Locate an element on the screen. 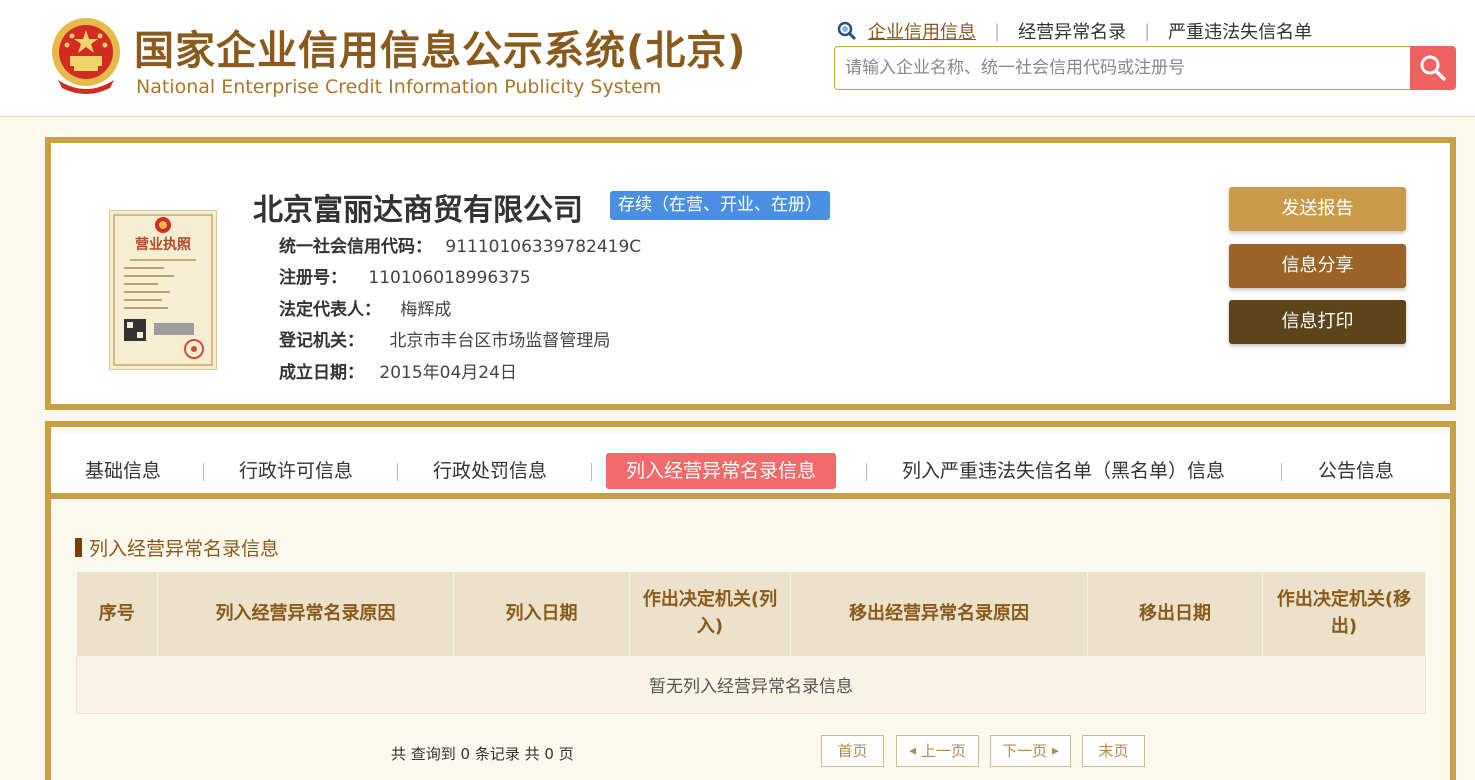 This screenshot has height=780, width=1475. search-button is located at coordinates (1433, 68).